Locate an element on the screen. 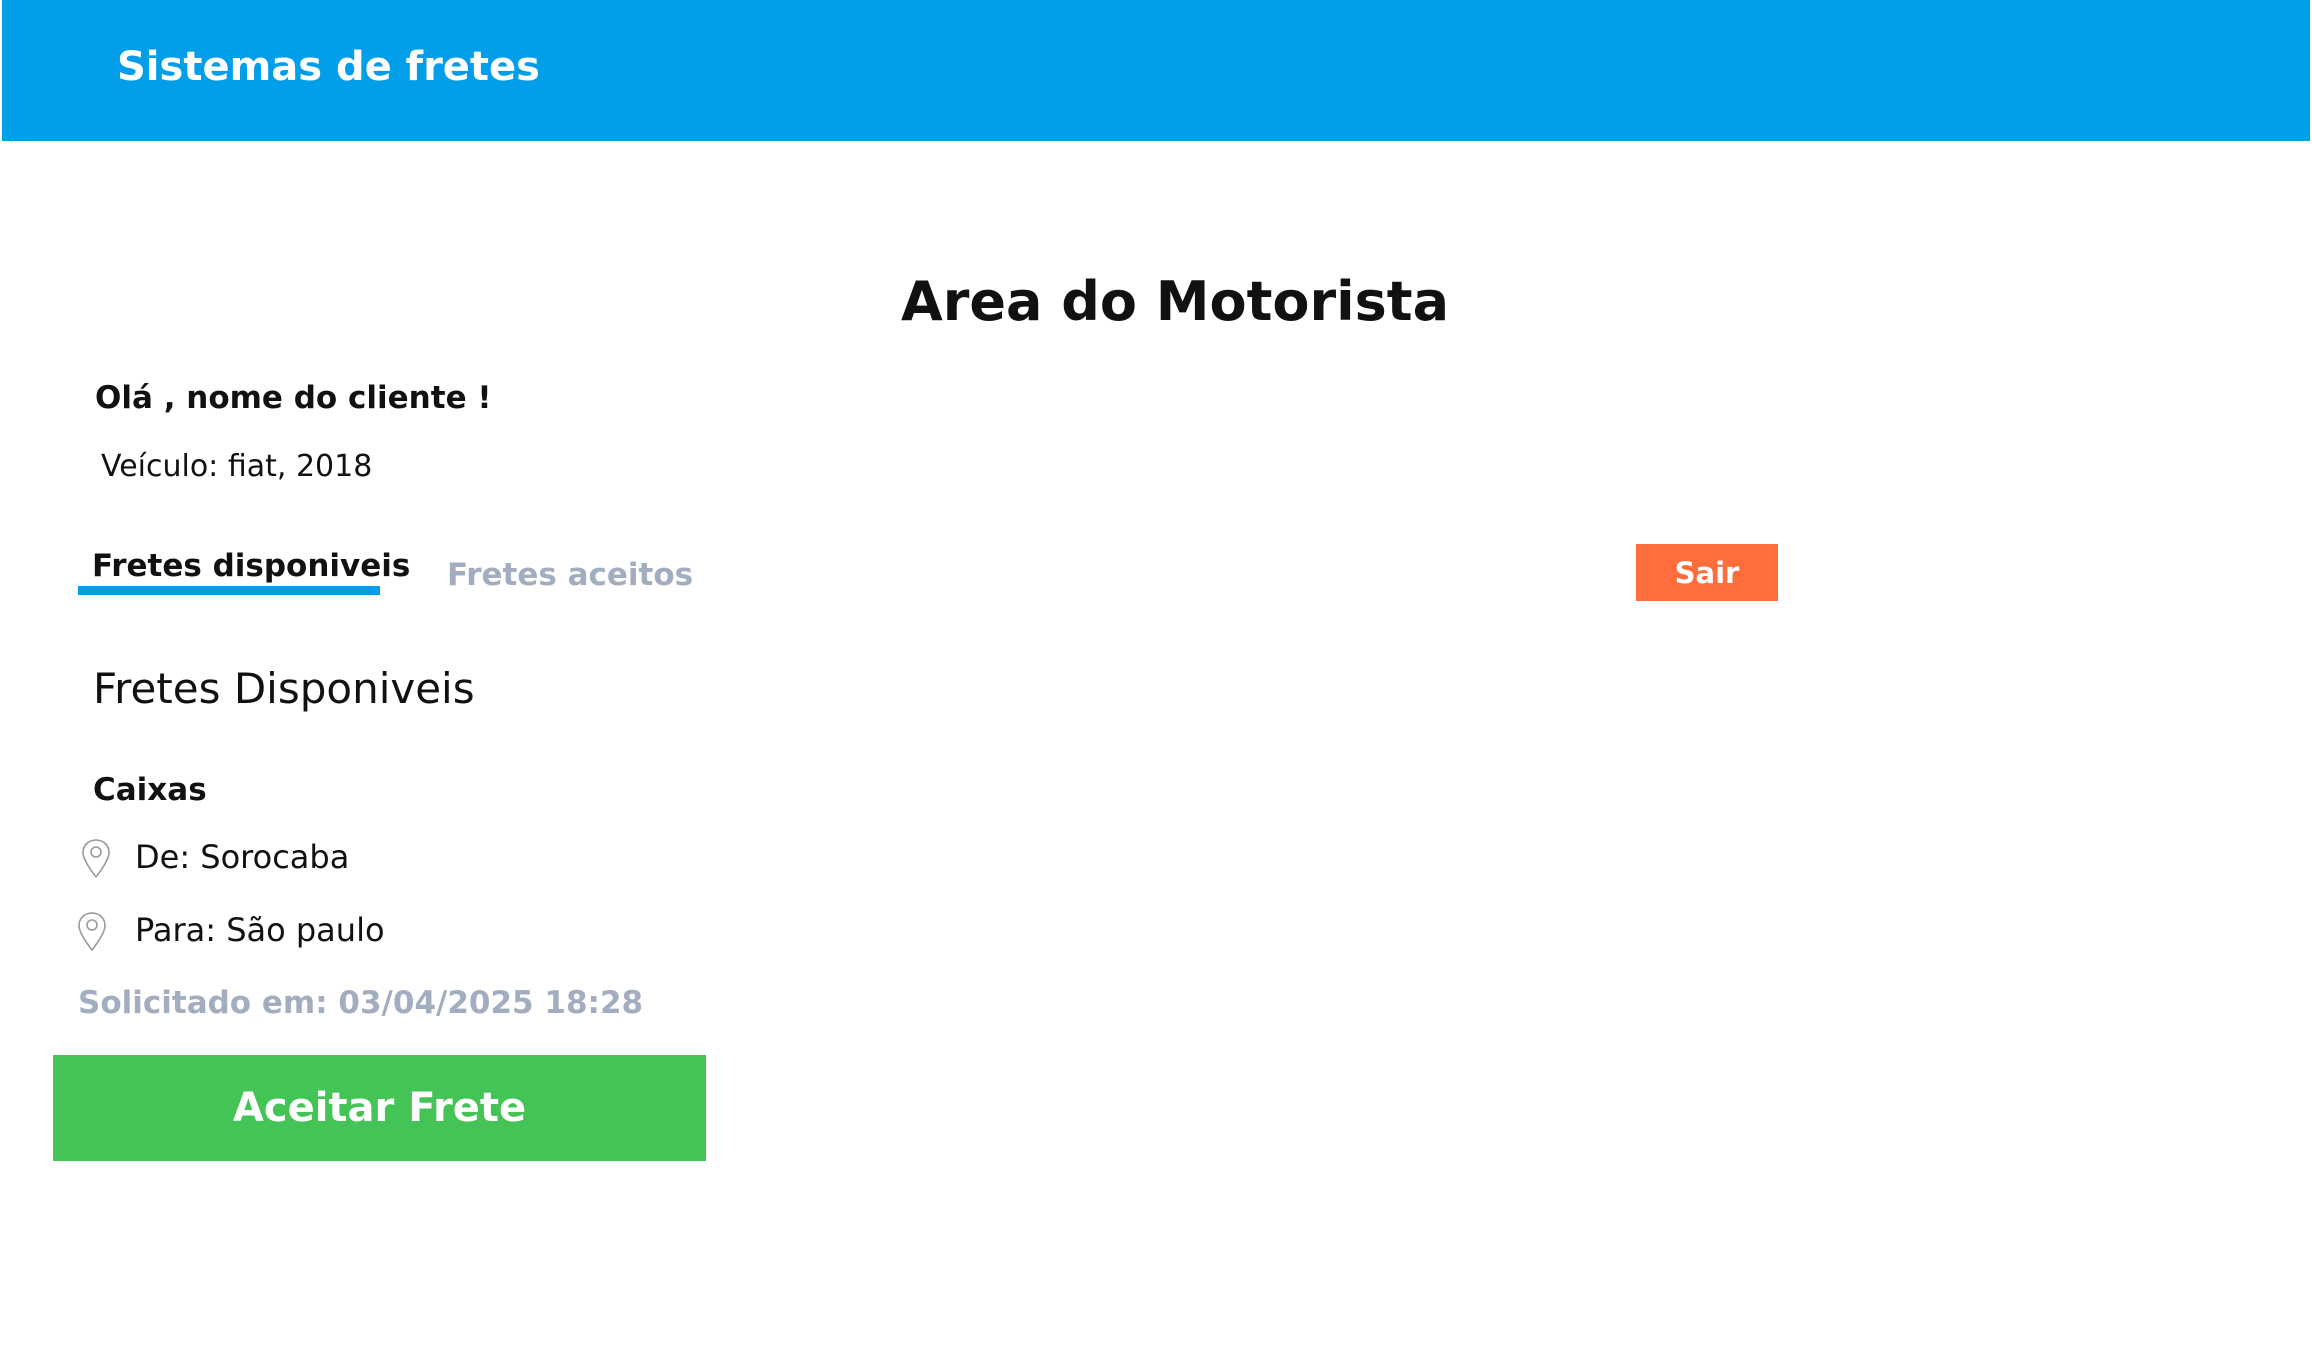 The width and height of the screenshot is (2312, 1353). vehicle-info: Veículo: fiat, 2018 is located at coordinates (237, 466).